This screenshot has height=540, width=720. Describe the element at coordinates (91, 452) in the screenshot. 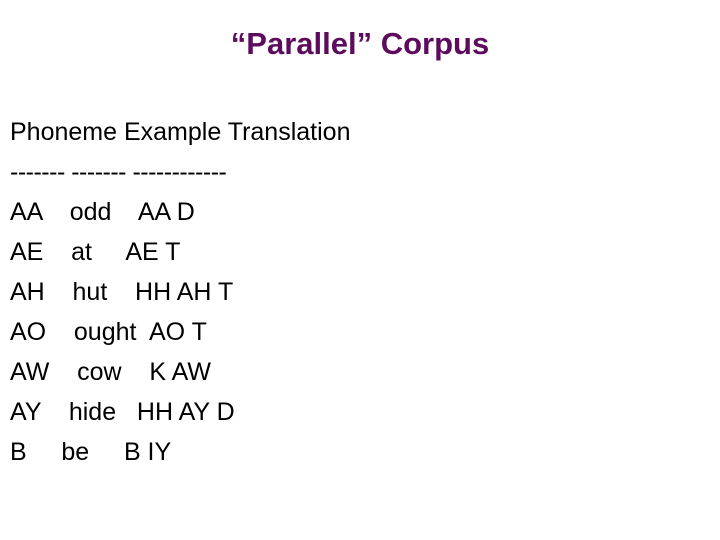

I see `table-row: B be B IY` at that location.